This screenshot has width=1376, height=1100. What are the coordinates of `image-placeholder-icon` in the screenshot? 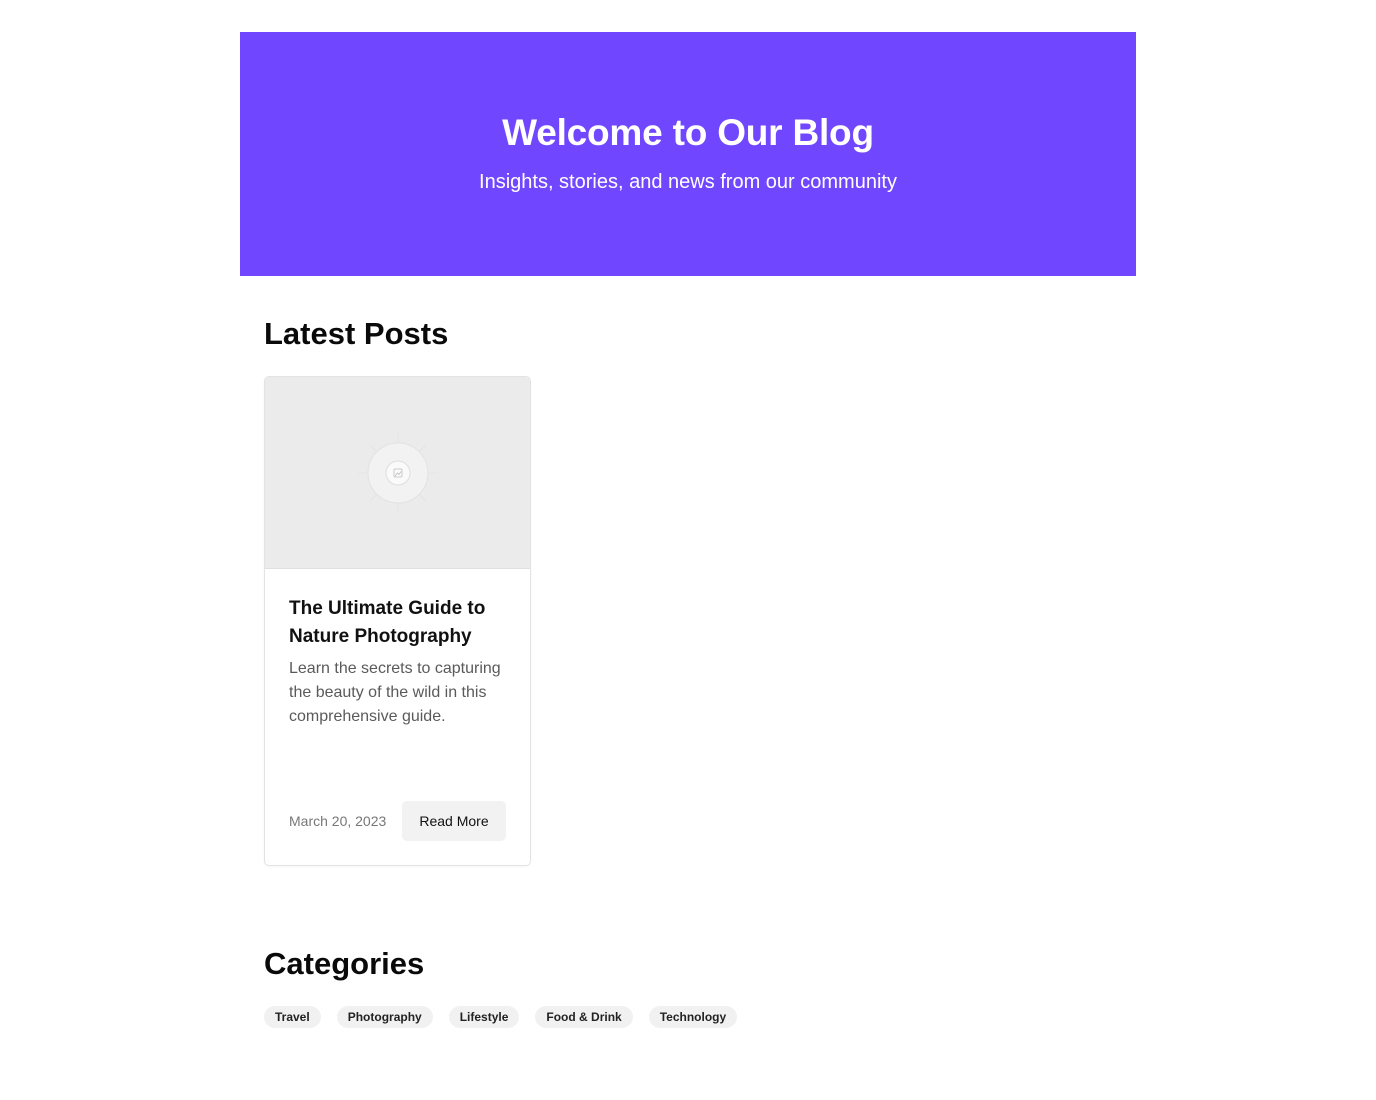 It's located at (398, 473).